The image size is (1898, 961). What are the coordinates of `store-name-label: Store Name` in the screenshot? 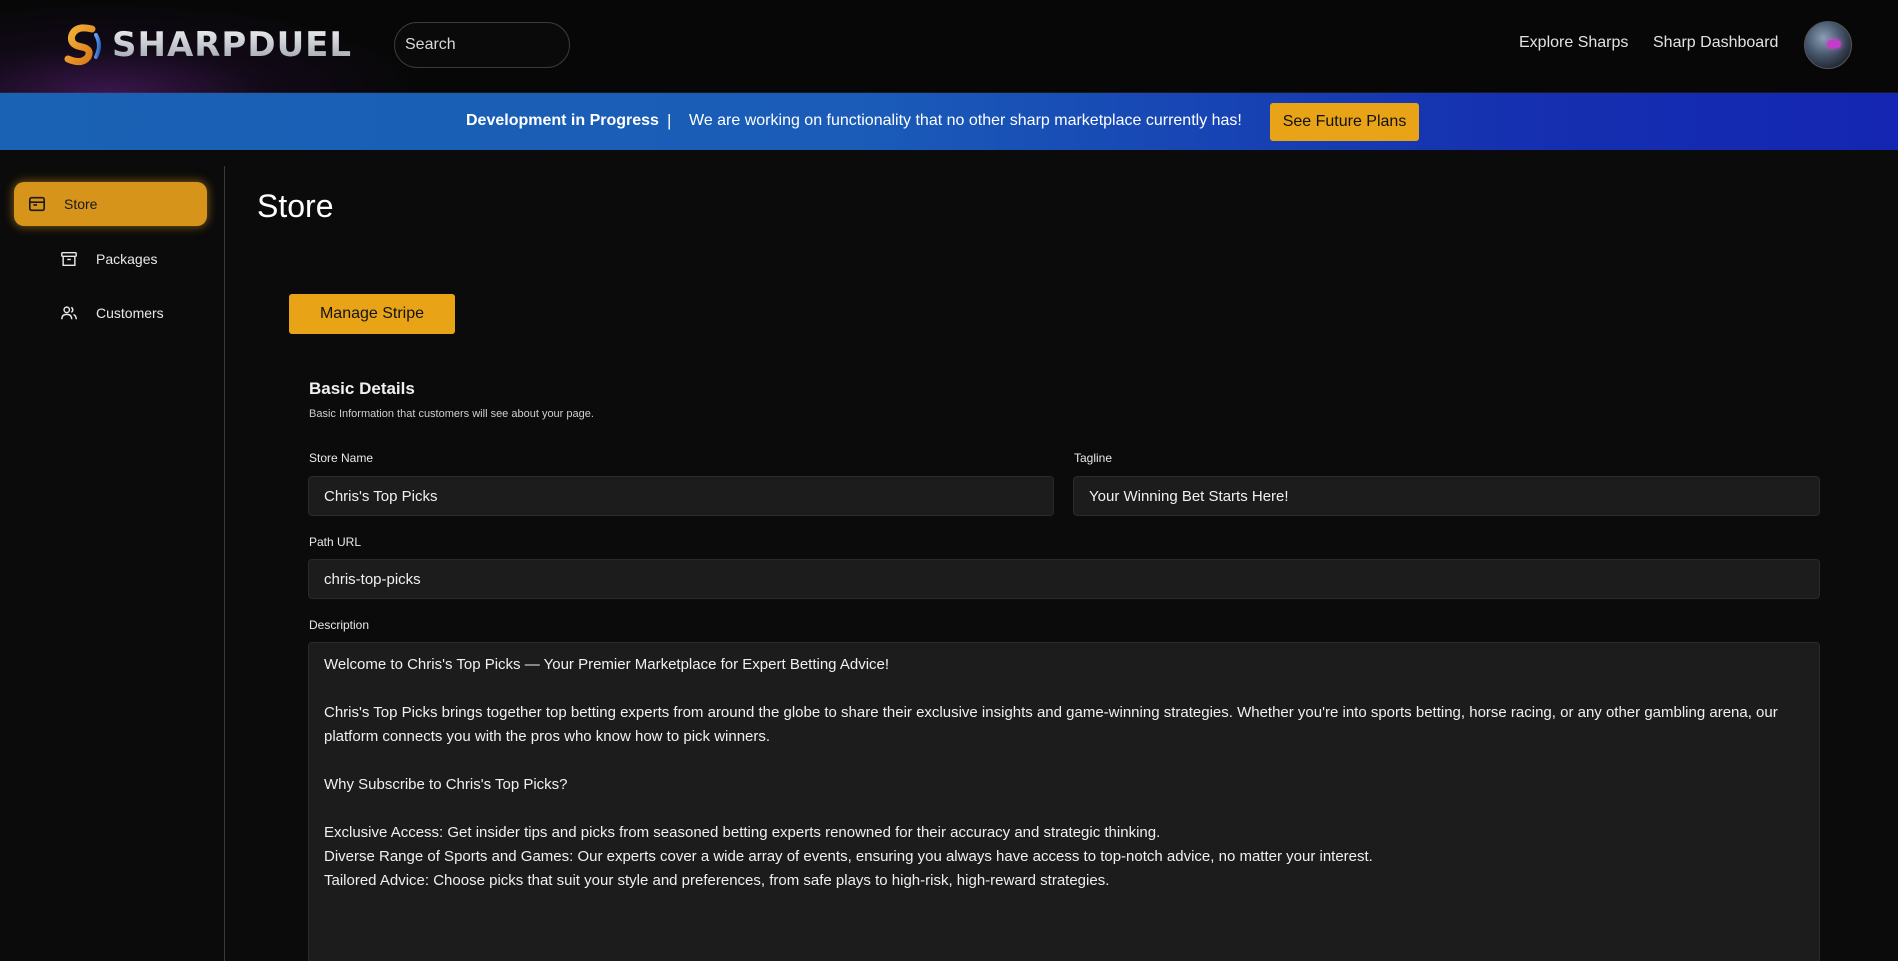 It's located at (341, 458).